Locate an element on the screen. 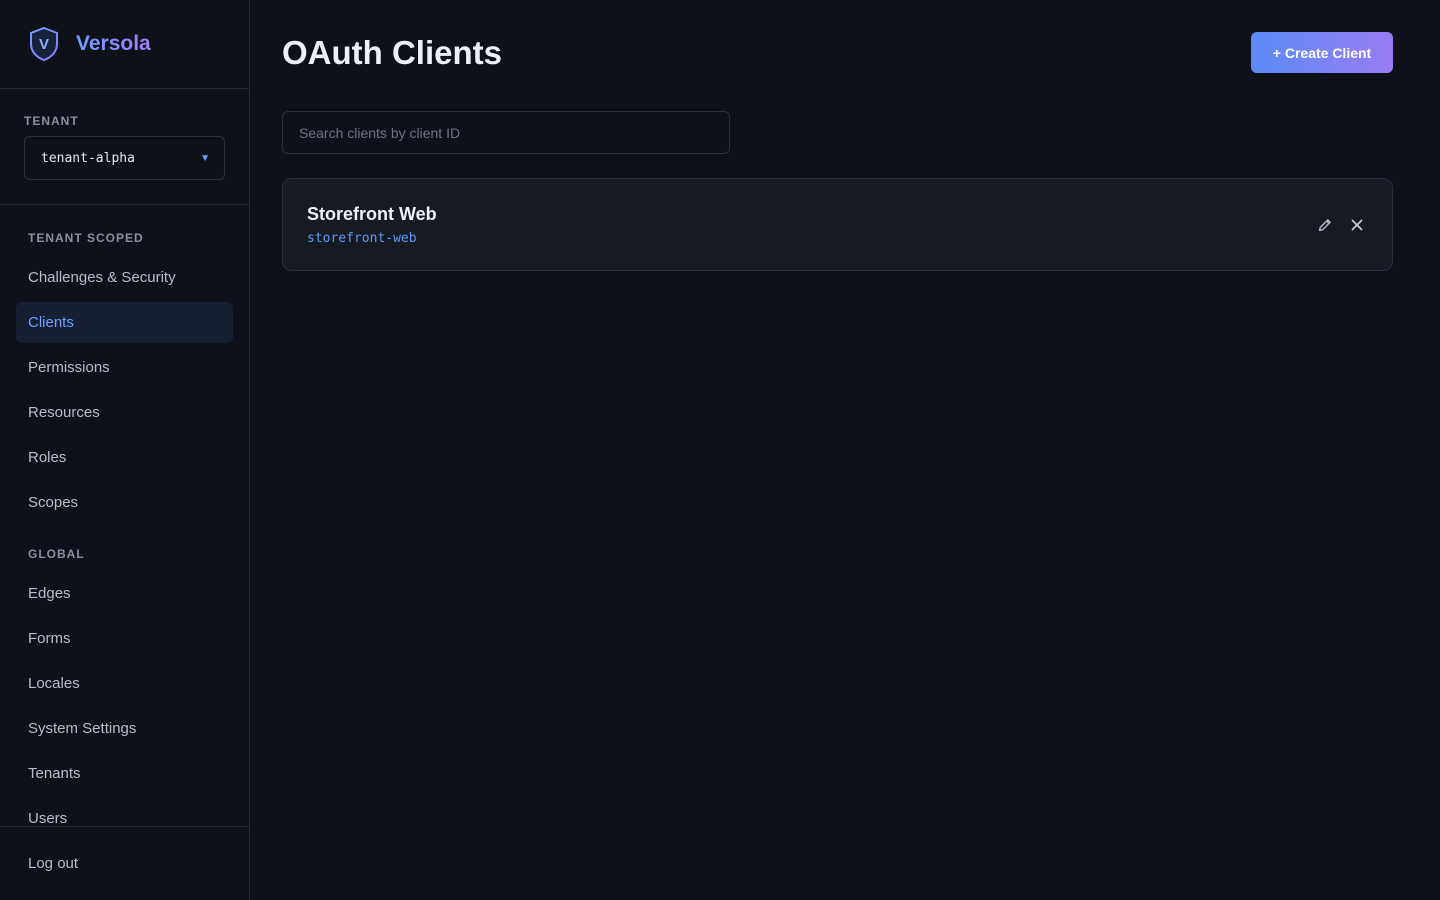  sidebar-item-roles: Roles is located at coordinates (124, 457).